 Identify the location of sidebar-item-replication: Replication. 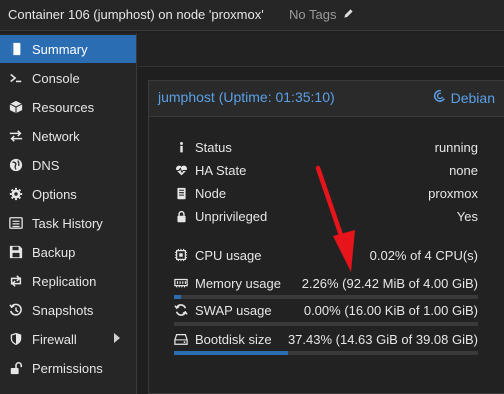
(68, 281).